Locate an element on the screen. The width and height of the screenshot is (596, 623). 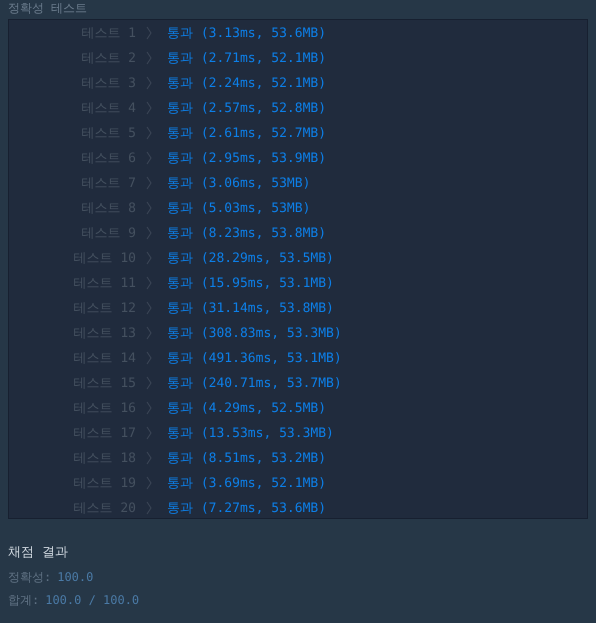
test-result: 통과 (31.14ms, 53.8MB) is located at coordinates (250, 308).